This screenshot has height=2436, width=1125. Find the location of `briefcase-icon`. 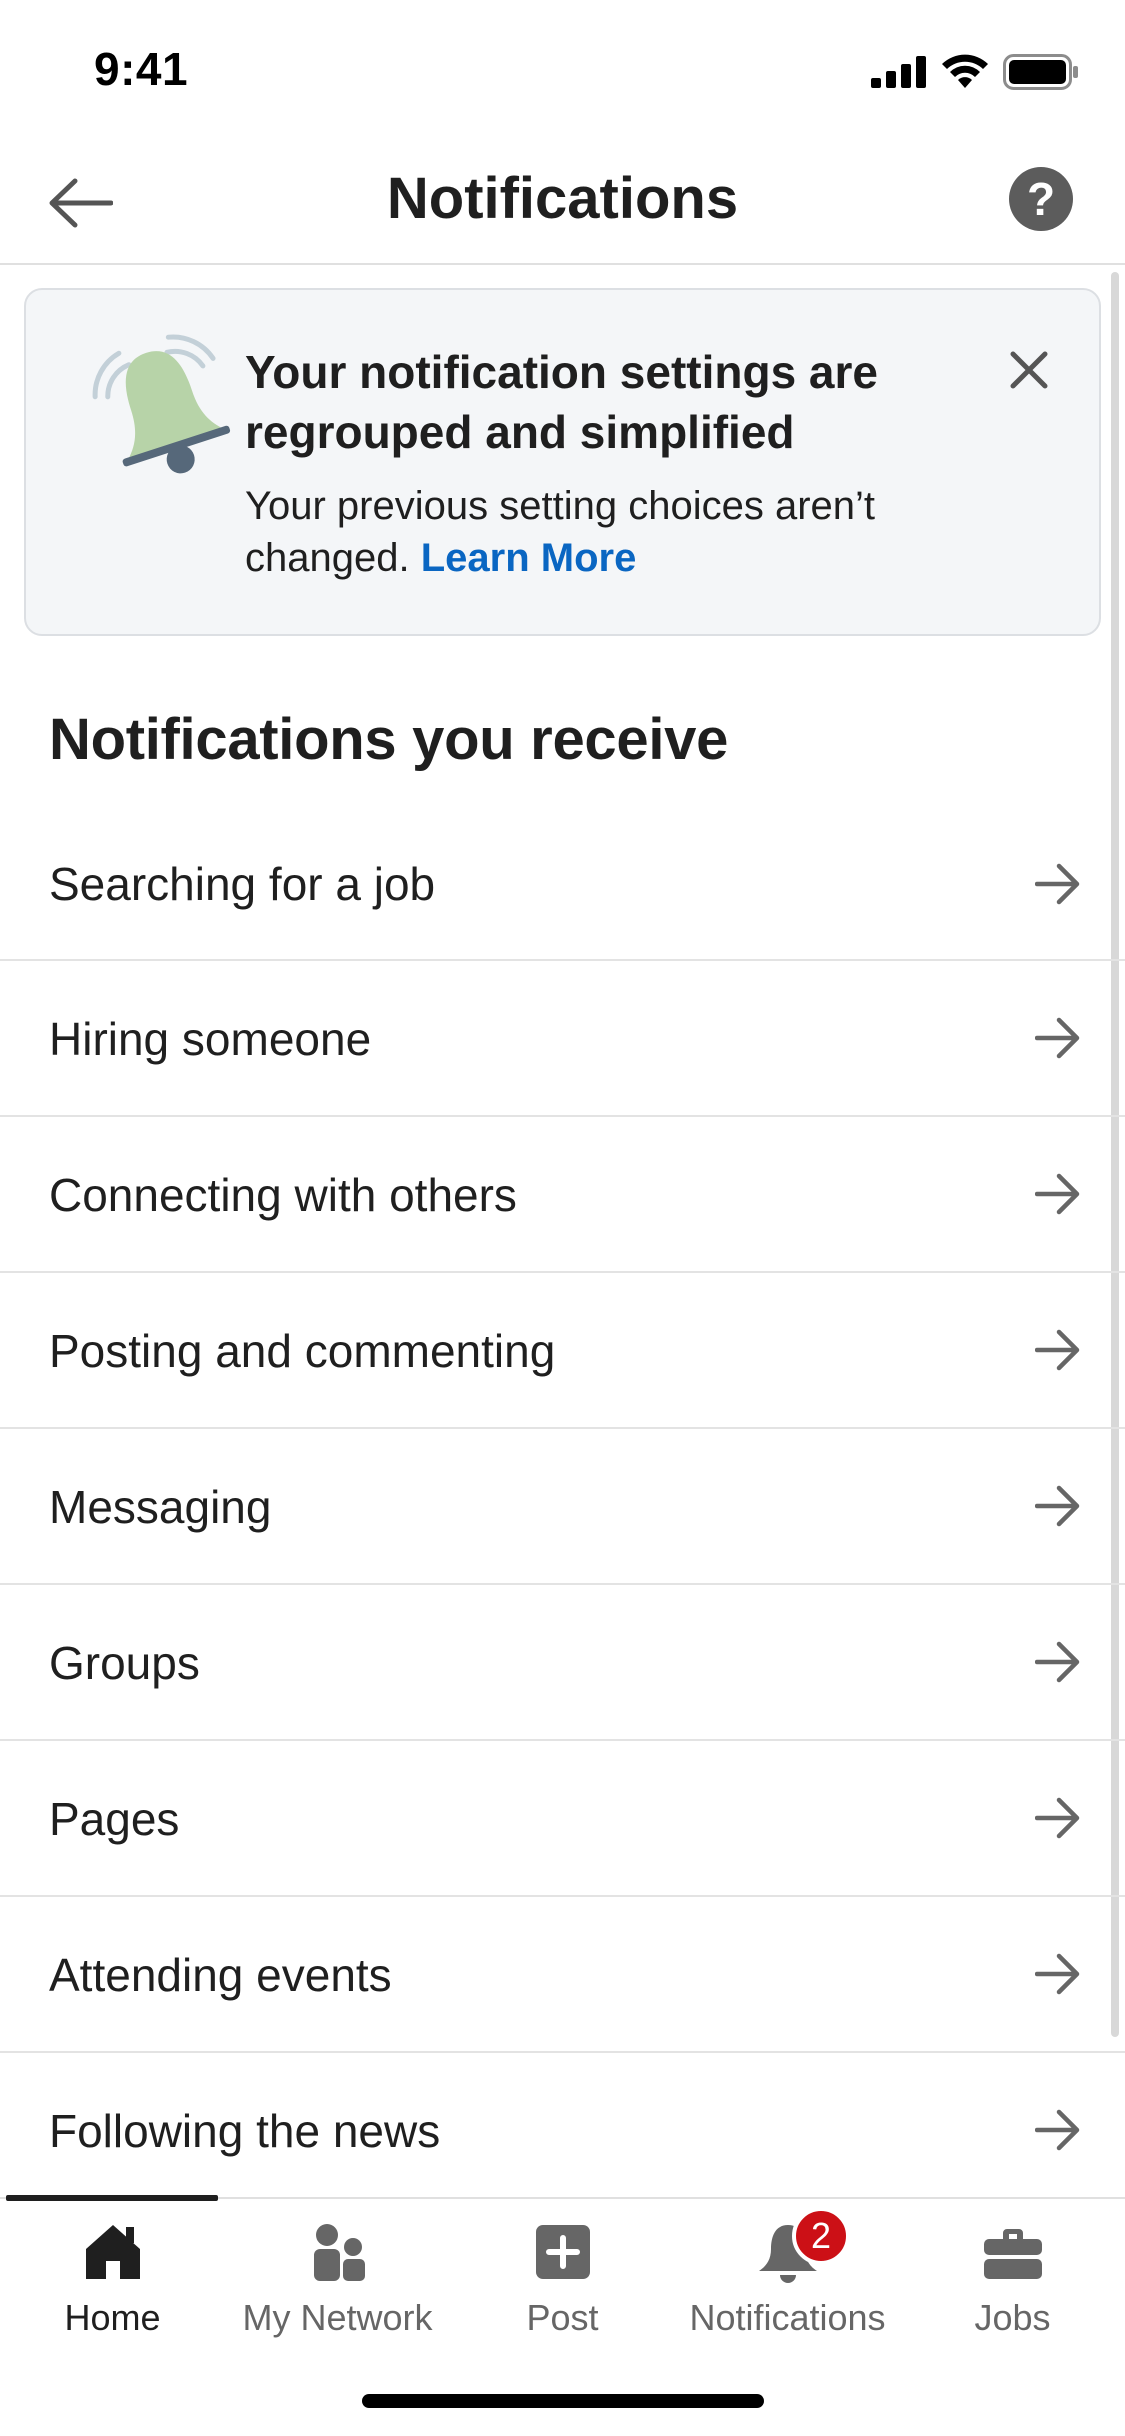

briefcase-icon is located at coordinates (1012, 2254).